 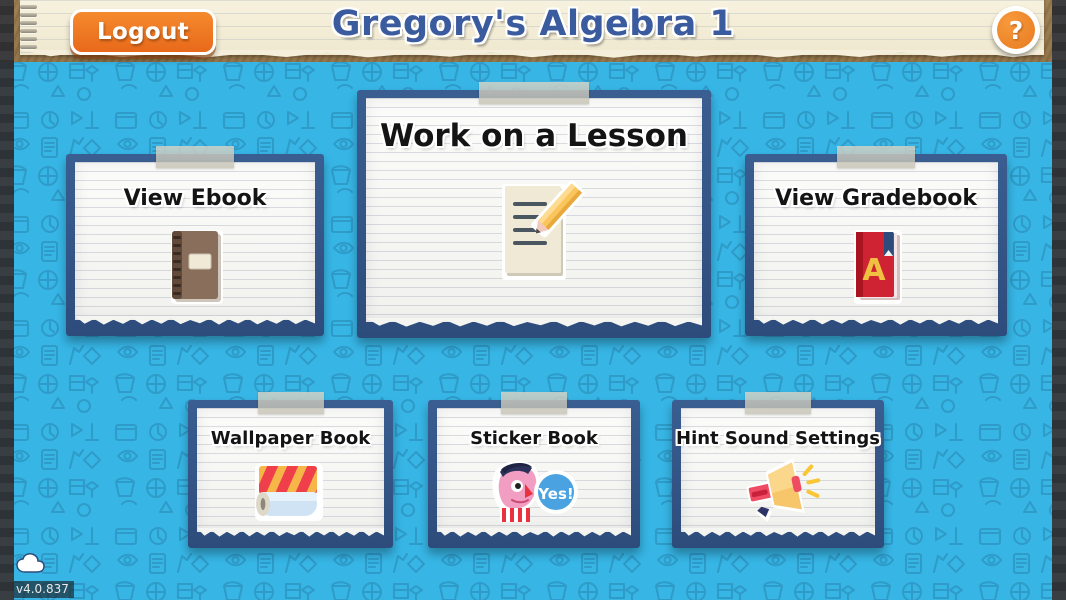 I want to click on question-mark-icon: ?, so click(x=1016, y=30).